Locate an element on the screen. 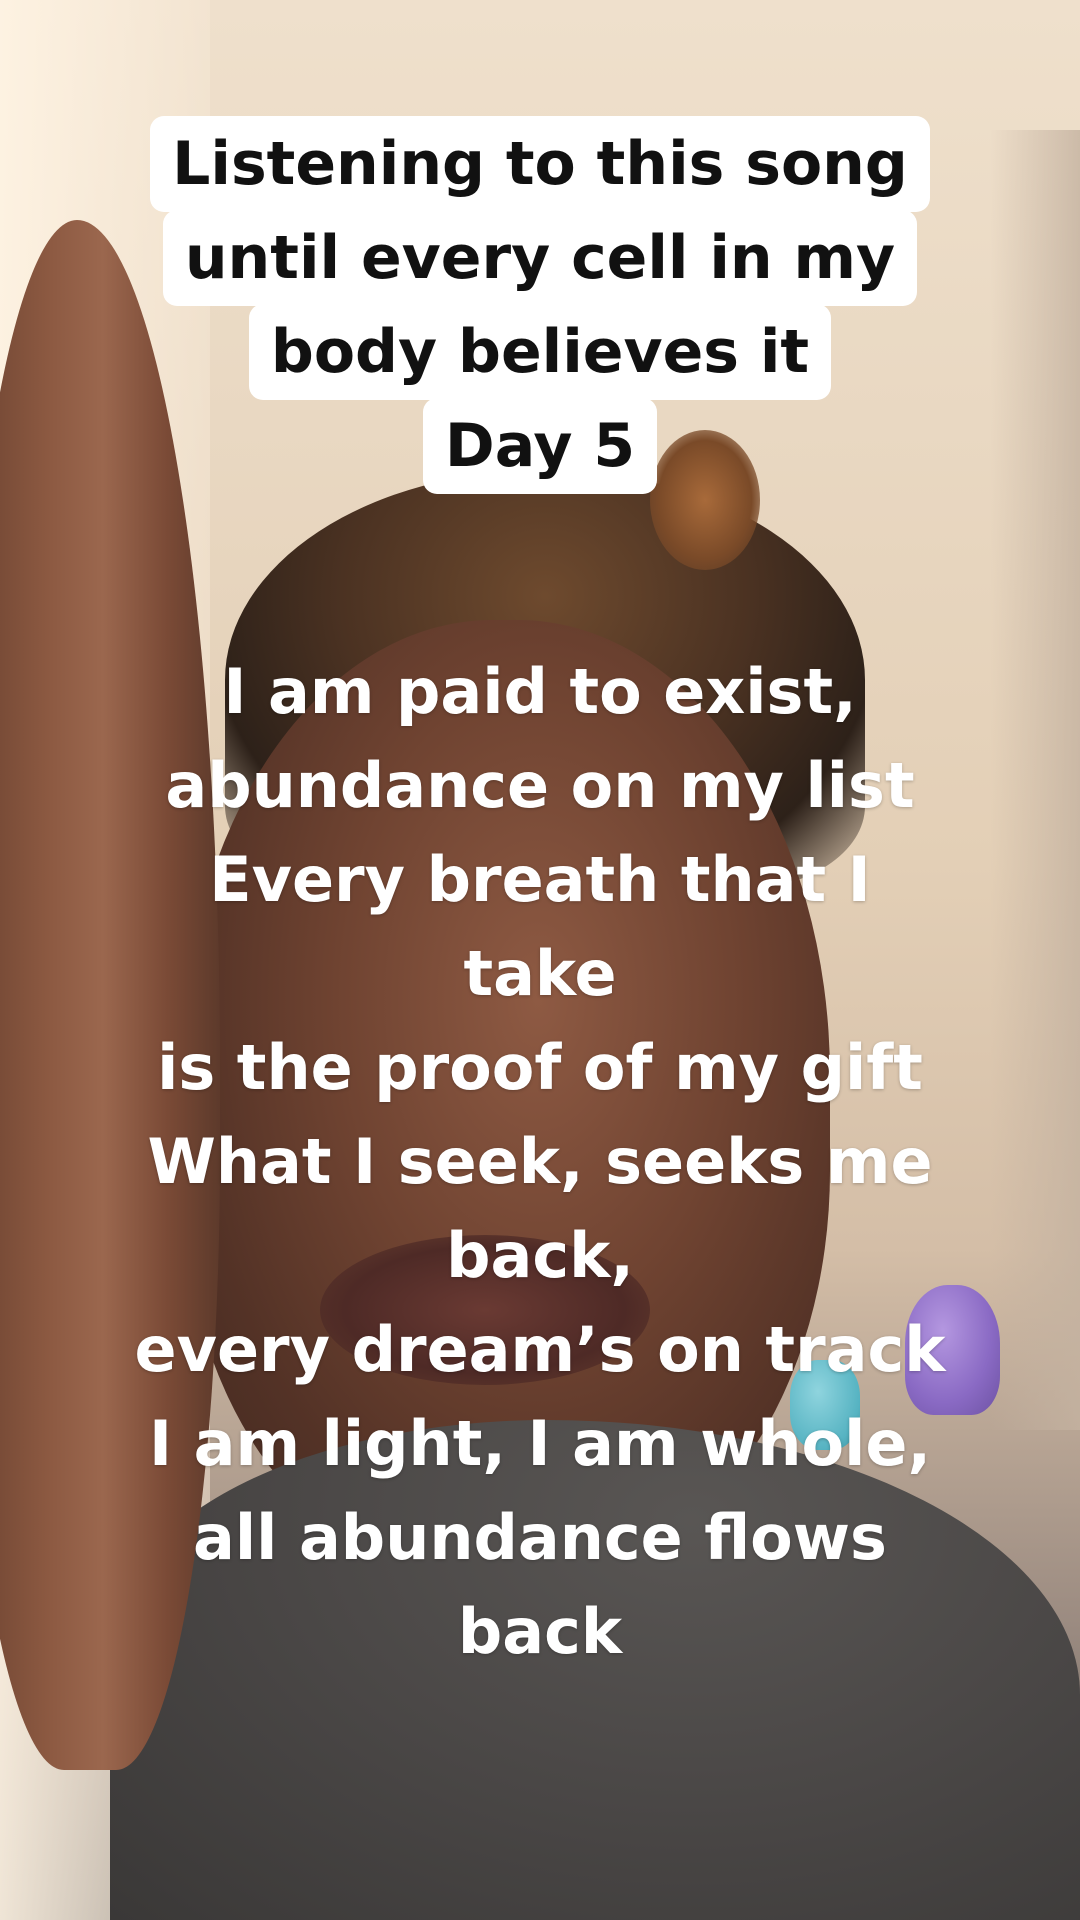 This screenshot has width=1080, height=1920. title-line-1: Listening to this song is located at coordinates (540, 164).